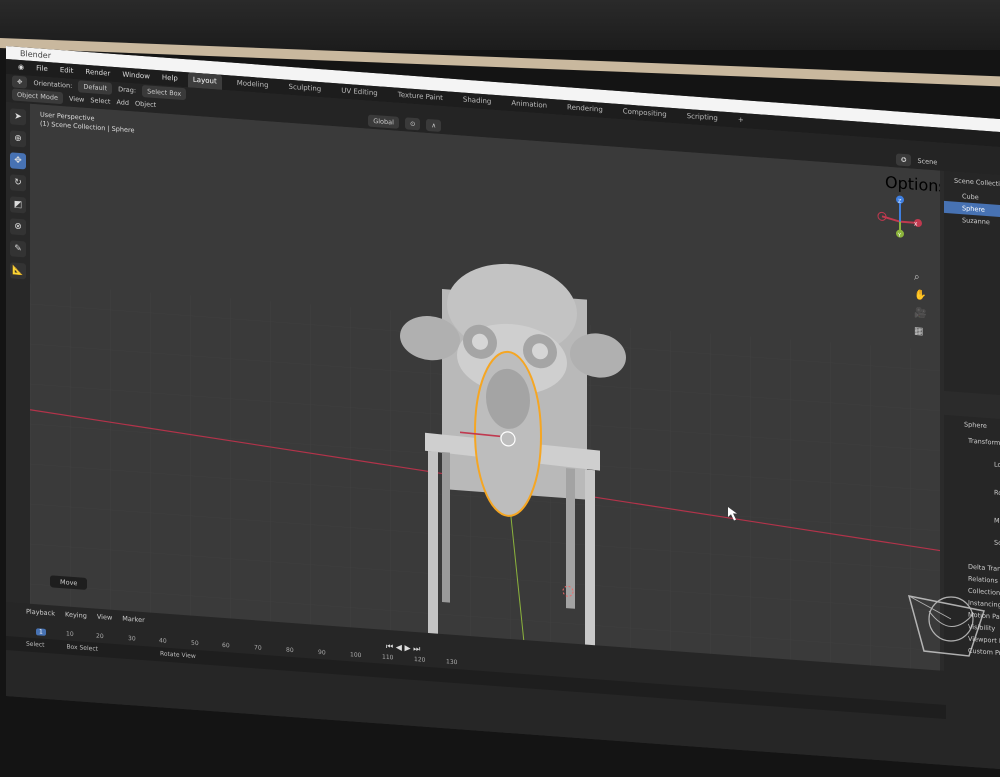  Describe the element at coordinates (67, 71) in the screenshot. I see `menu-edit: Edit` at that location.